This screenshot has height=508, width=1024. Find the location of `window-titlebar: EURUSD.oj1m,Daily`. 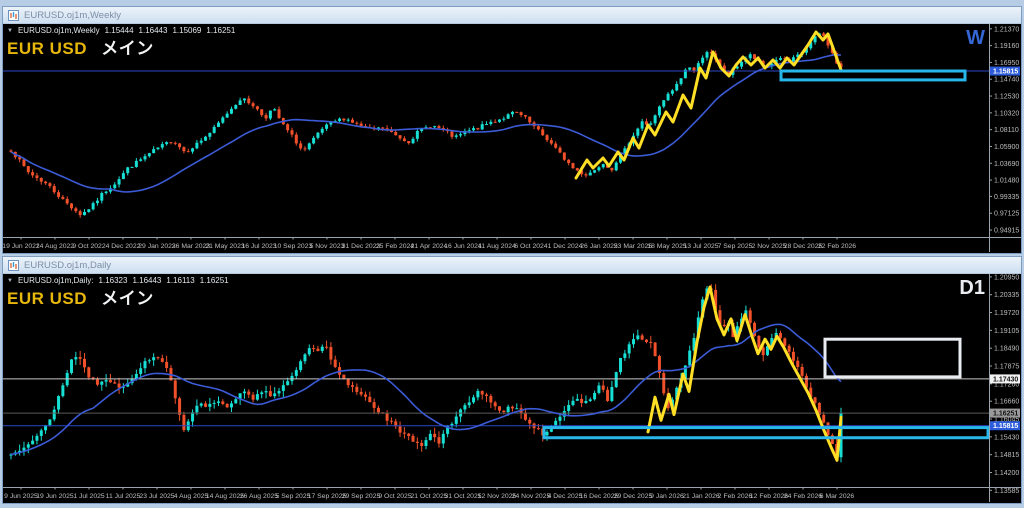

window-titlebar: EURUSD.oj1m,Daily is located at coordinates (512, 265).